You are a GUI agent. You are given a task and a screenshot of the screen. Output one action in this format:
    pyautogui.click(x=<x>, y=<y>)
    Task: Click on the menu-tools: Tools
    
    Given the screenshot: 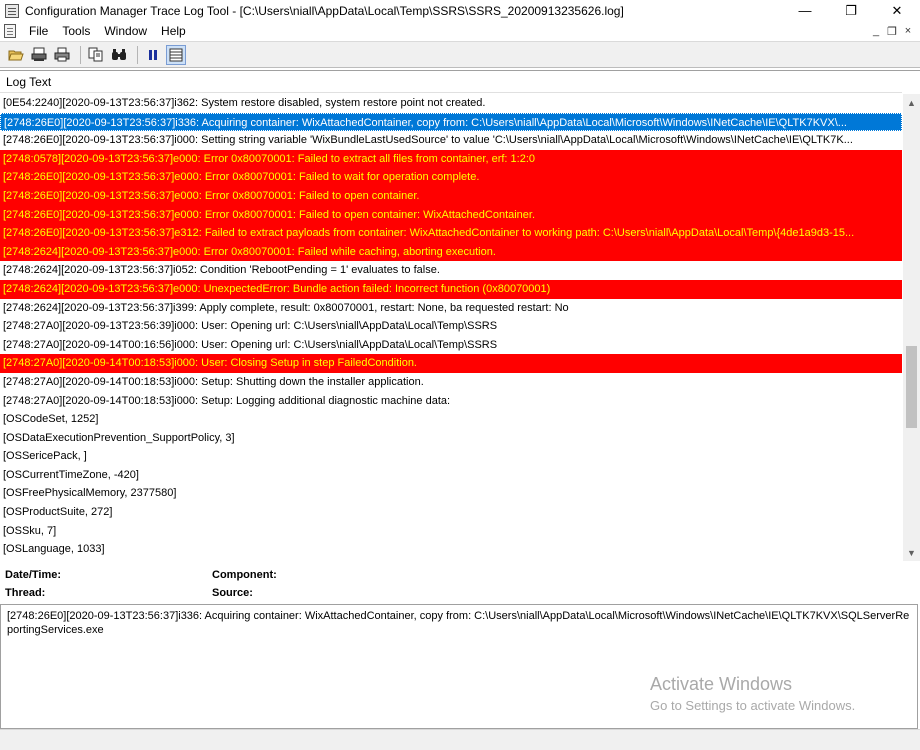 What is the action you would take?
    pyautogui.click(x=76, y=31)
    